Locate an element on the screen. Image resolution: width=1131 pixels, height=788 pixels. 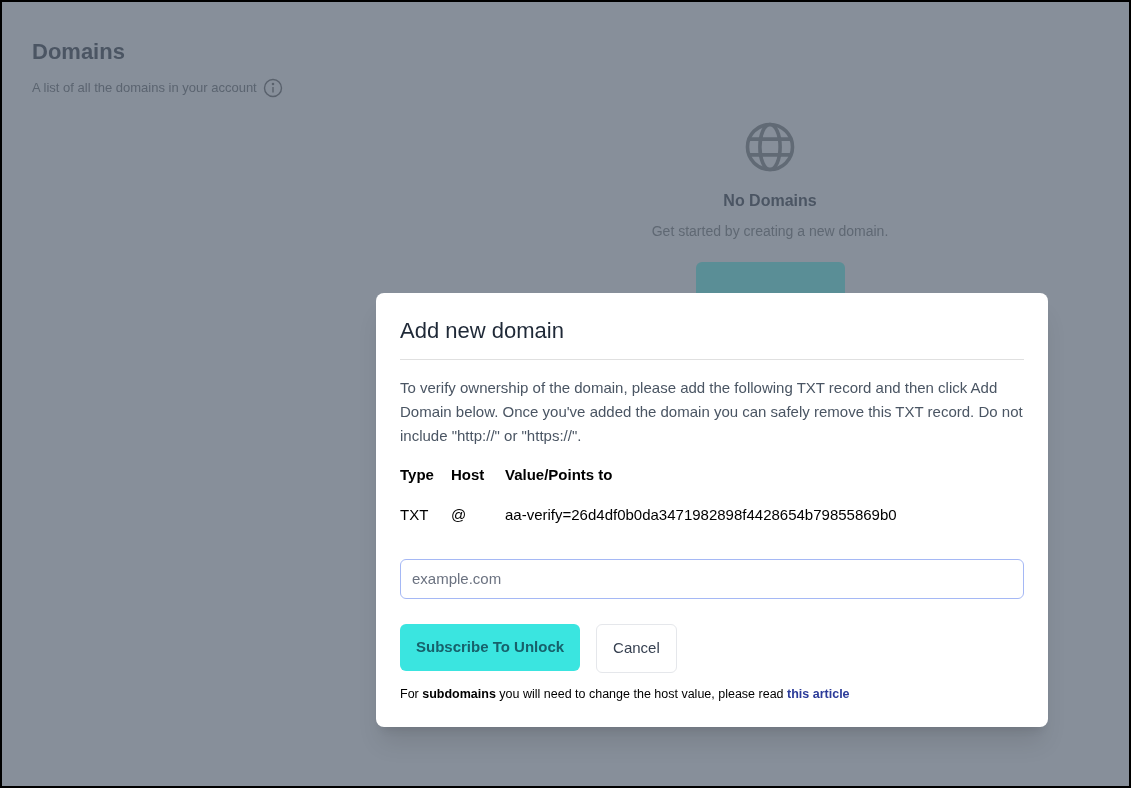
modal-title: Add new domain is located at coordinates (482, 331).